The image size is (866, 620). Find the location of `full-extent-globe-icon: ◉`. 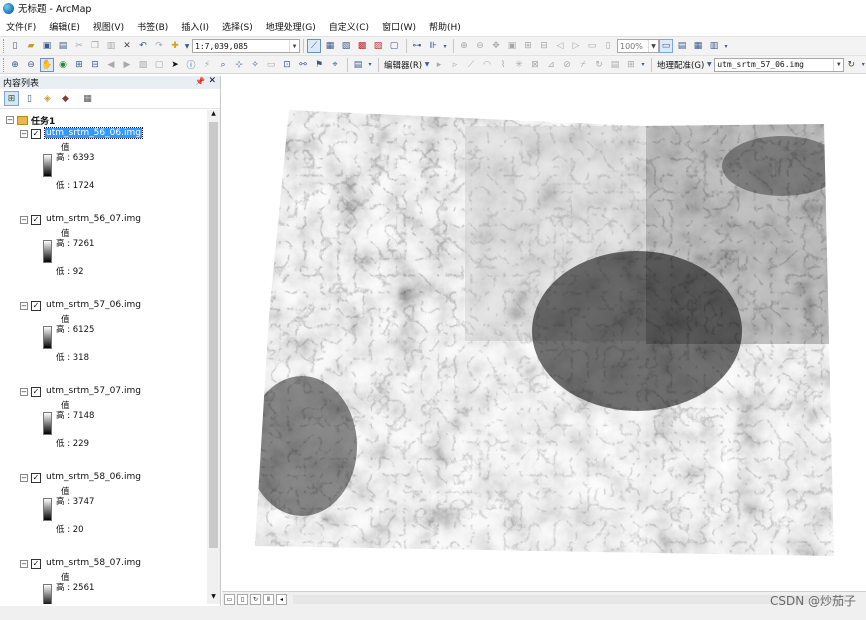

full-extent-globe-icon: ◉ is located at coordinates (63, 65).